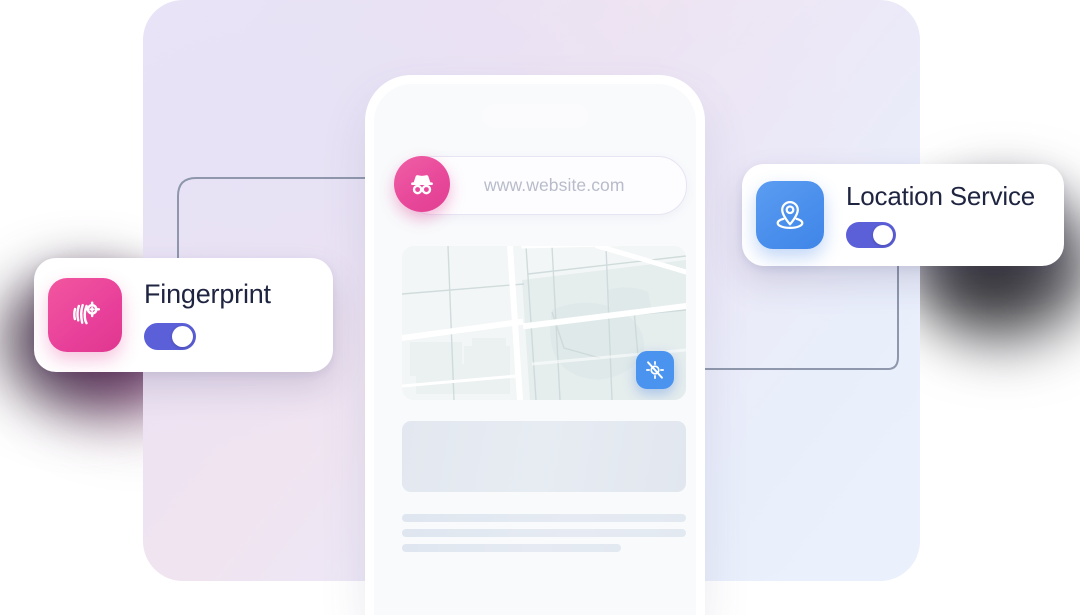 Image resolution: width=1080 pixels, height=615 pixels. Describe the element at coordinates (544, 323) in the screenshot. I see `map-preview` at that location.